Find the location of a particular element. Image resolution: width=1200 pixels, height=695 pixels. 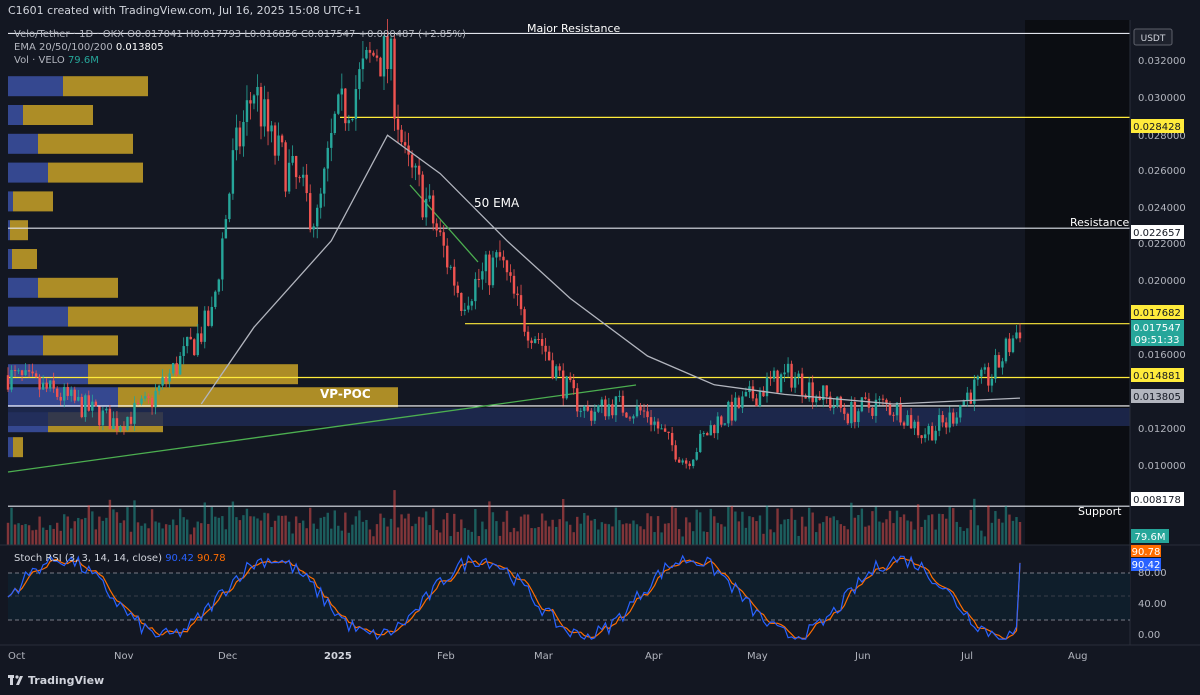

label-vp-poc: VP-POC is located at coordinates (345, 394).